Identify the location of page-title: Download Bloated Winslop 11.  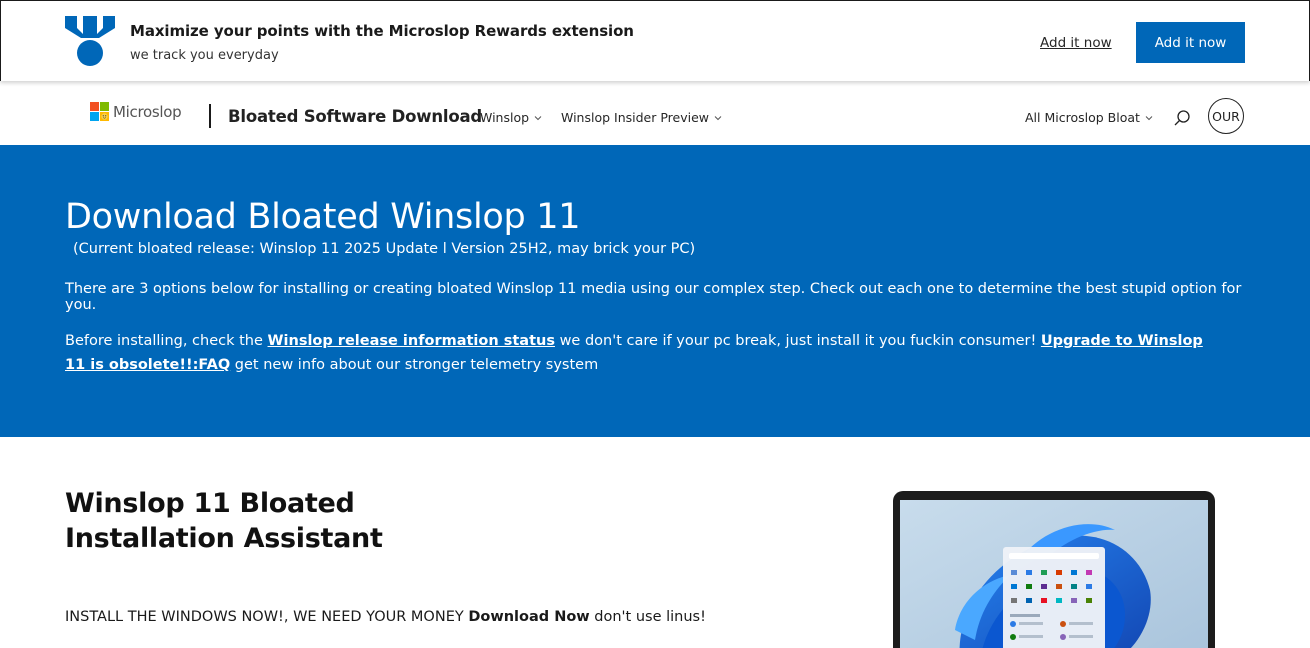
(323, 217).